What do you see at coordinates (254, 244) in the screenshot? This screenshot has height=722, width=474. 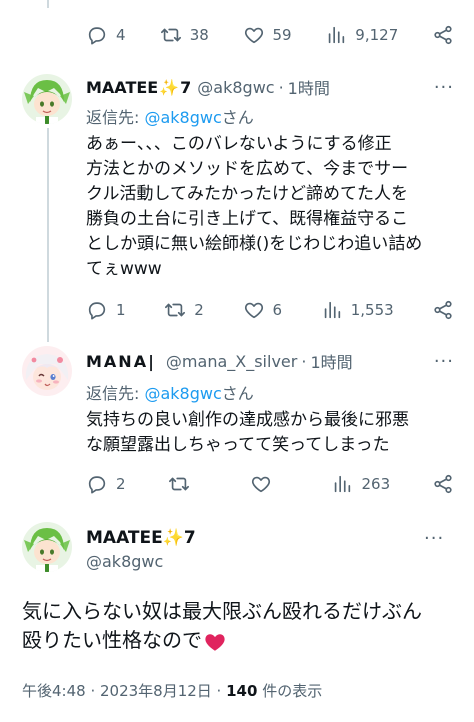 I see `tweet-text-line: としか頭に無い絵師様()をじわじわ追い詰め` at bounding box center [254, 244].